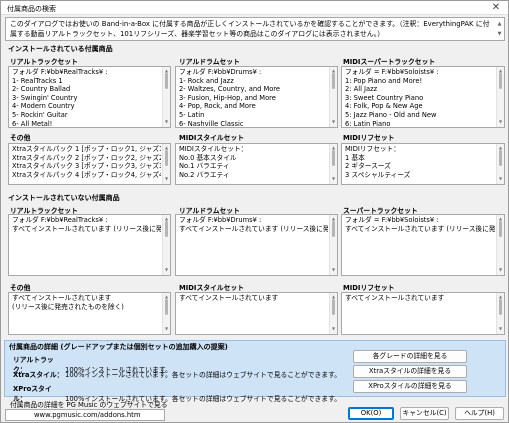  I want to click on list-item: すべてインストールされています (リリース後に発売されたものを除く), so click(86, 228).